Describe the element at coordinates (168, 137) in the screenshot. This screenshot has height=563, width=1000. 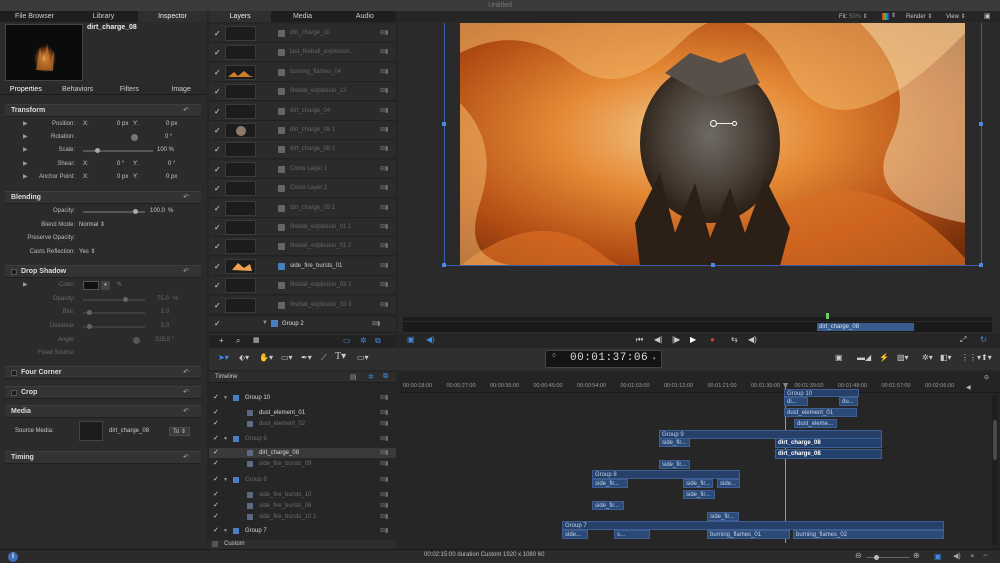
I see `rotation-value: 0 °` at that location.